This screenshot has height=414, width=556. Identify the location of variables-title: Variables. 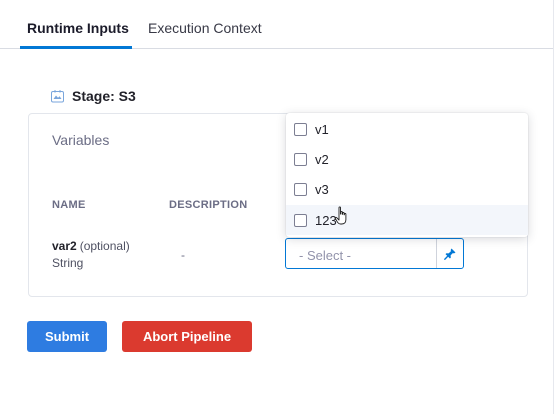
(81, 140).